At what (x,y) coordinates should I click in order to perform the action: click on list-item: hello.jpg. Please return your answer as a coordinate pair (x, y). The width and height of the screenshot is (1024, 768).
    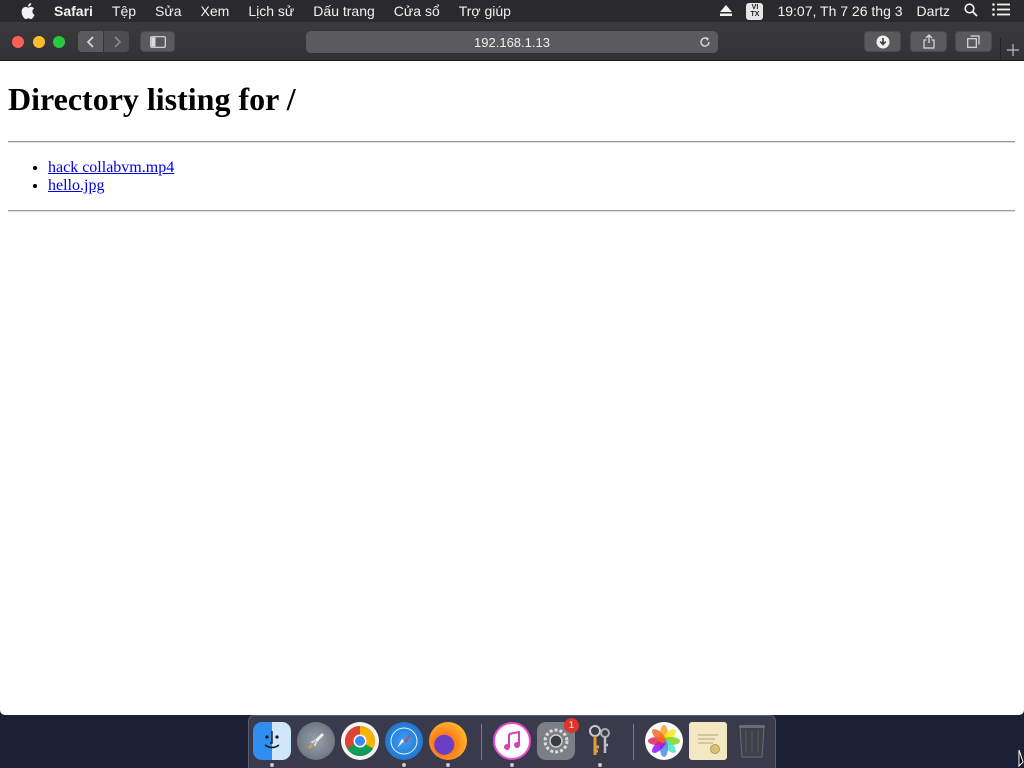
    Looking at the image, I should click on (111, 186).